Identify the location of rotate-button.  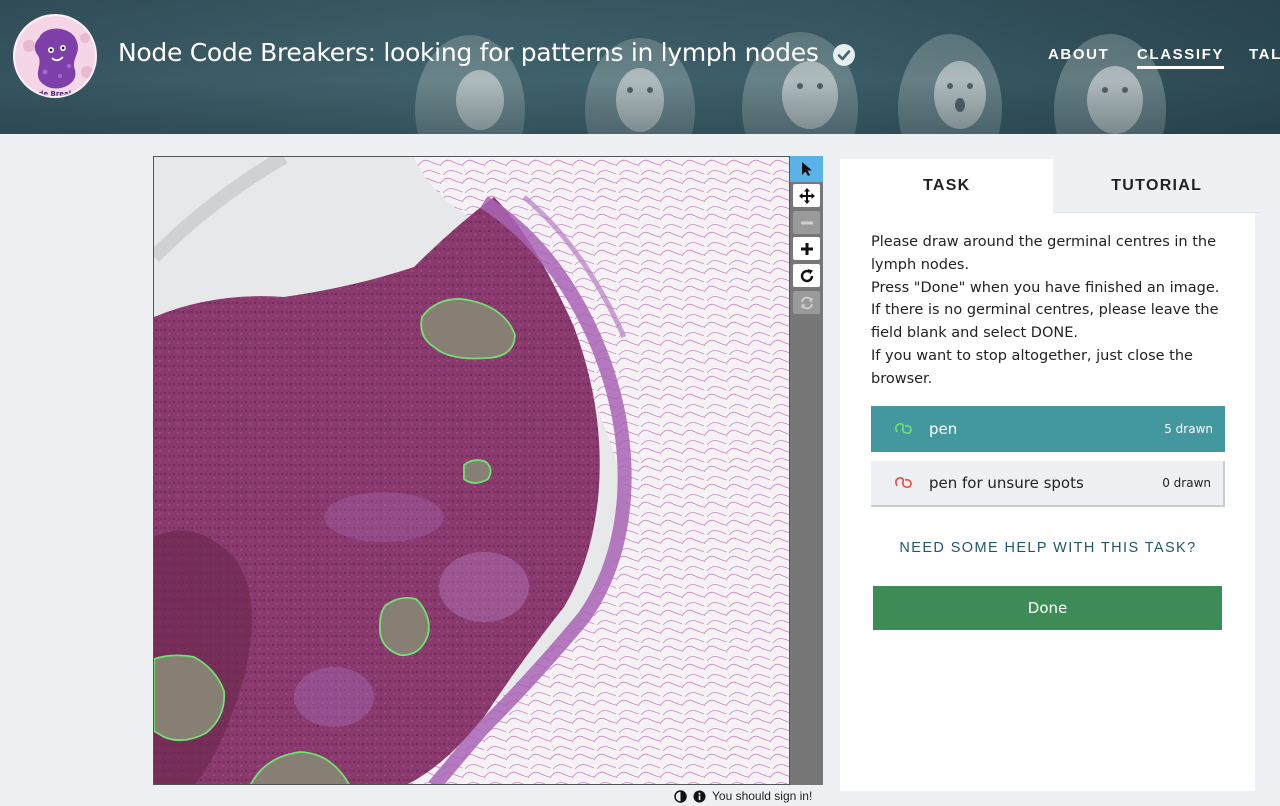
(806, 275).